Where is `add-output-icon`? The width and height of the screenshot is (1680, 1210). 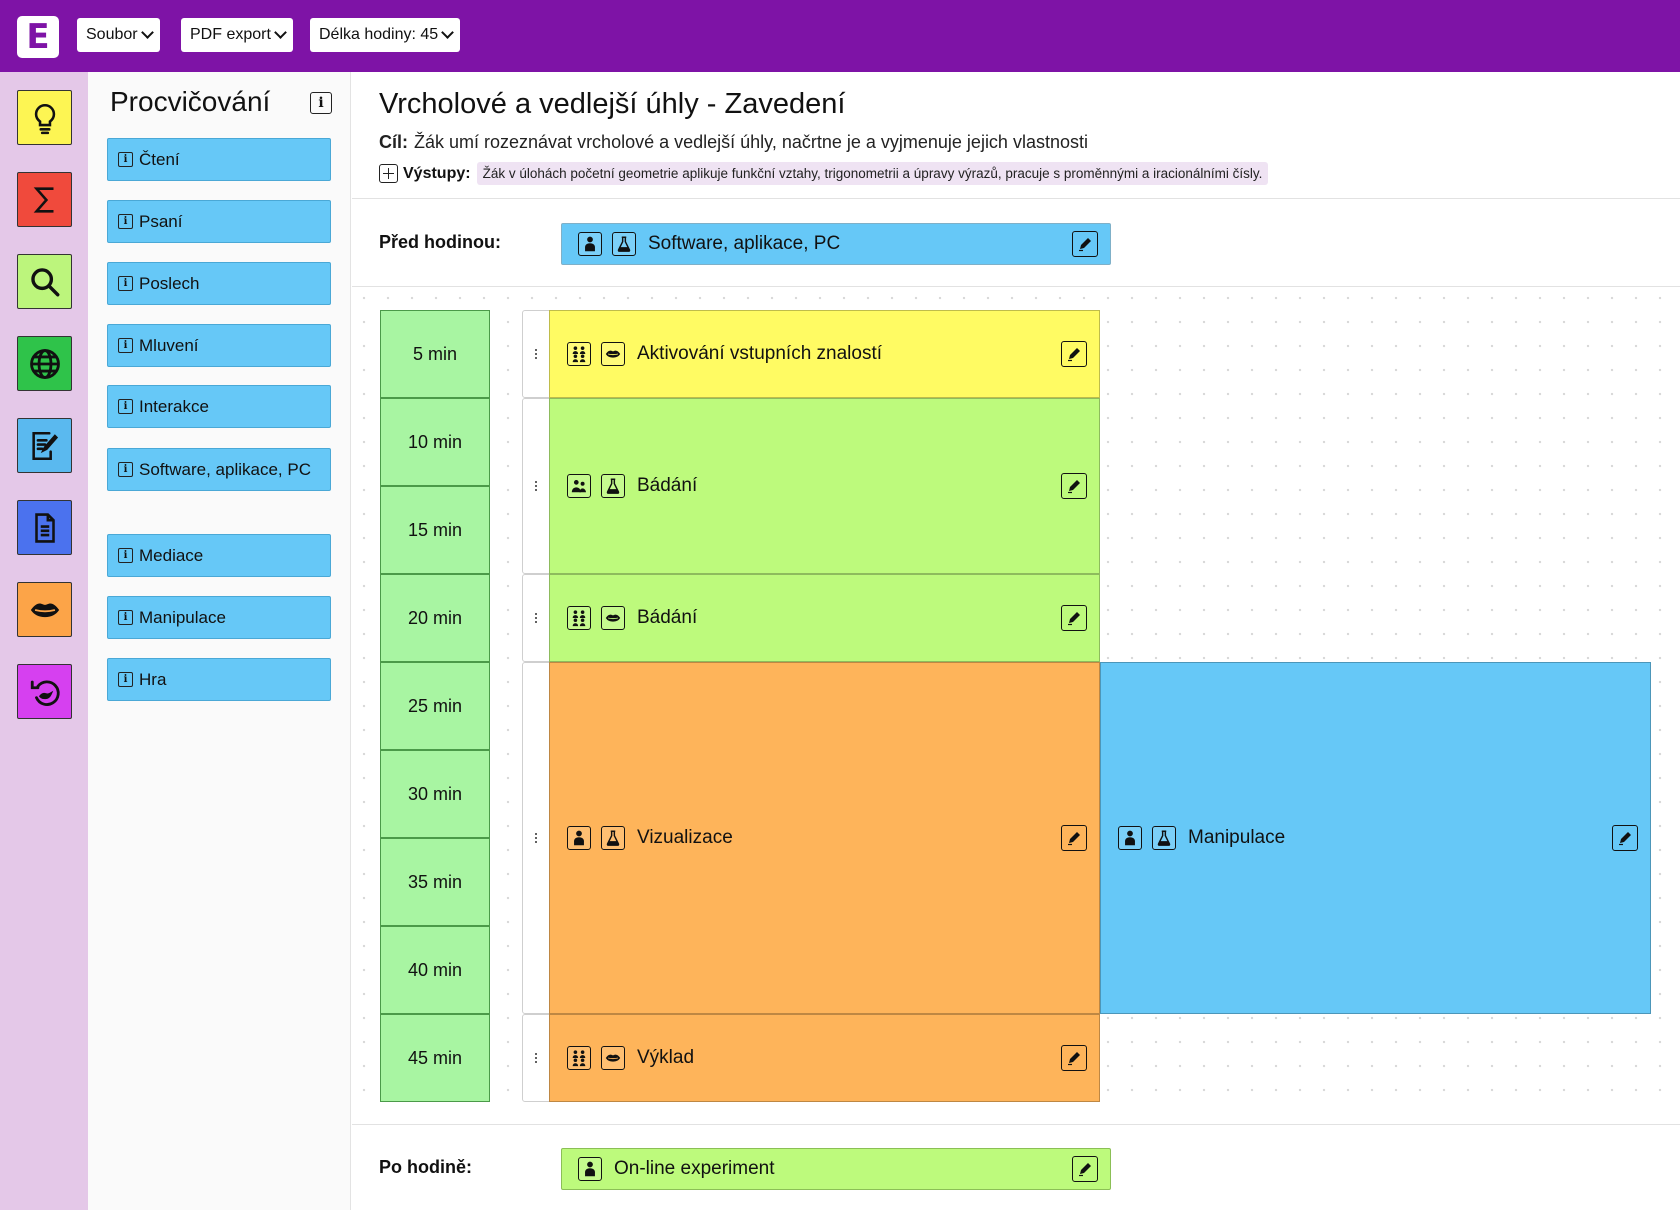
add-output-icon is located at coordinates (388, 173).